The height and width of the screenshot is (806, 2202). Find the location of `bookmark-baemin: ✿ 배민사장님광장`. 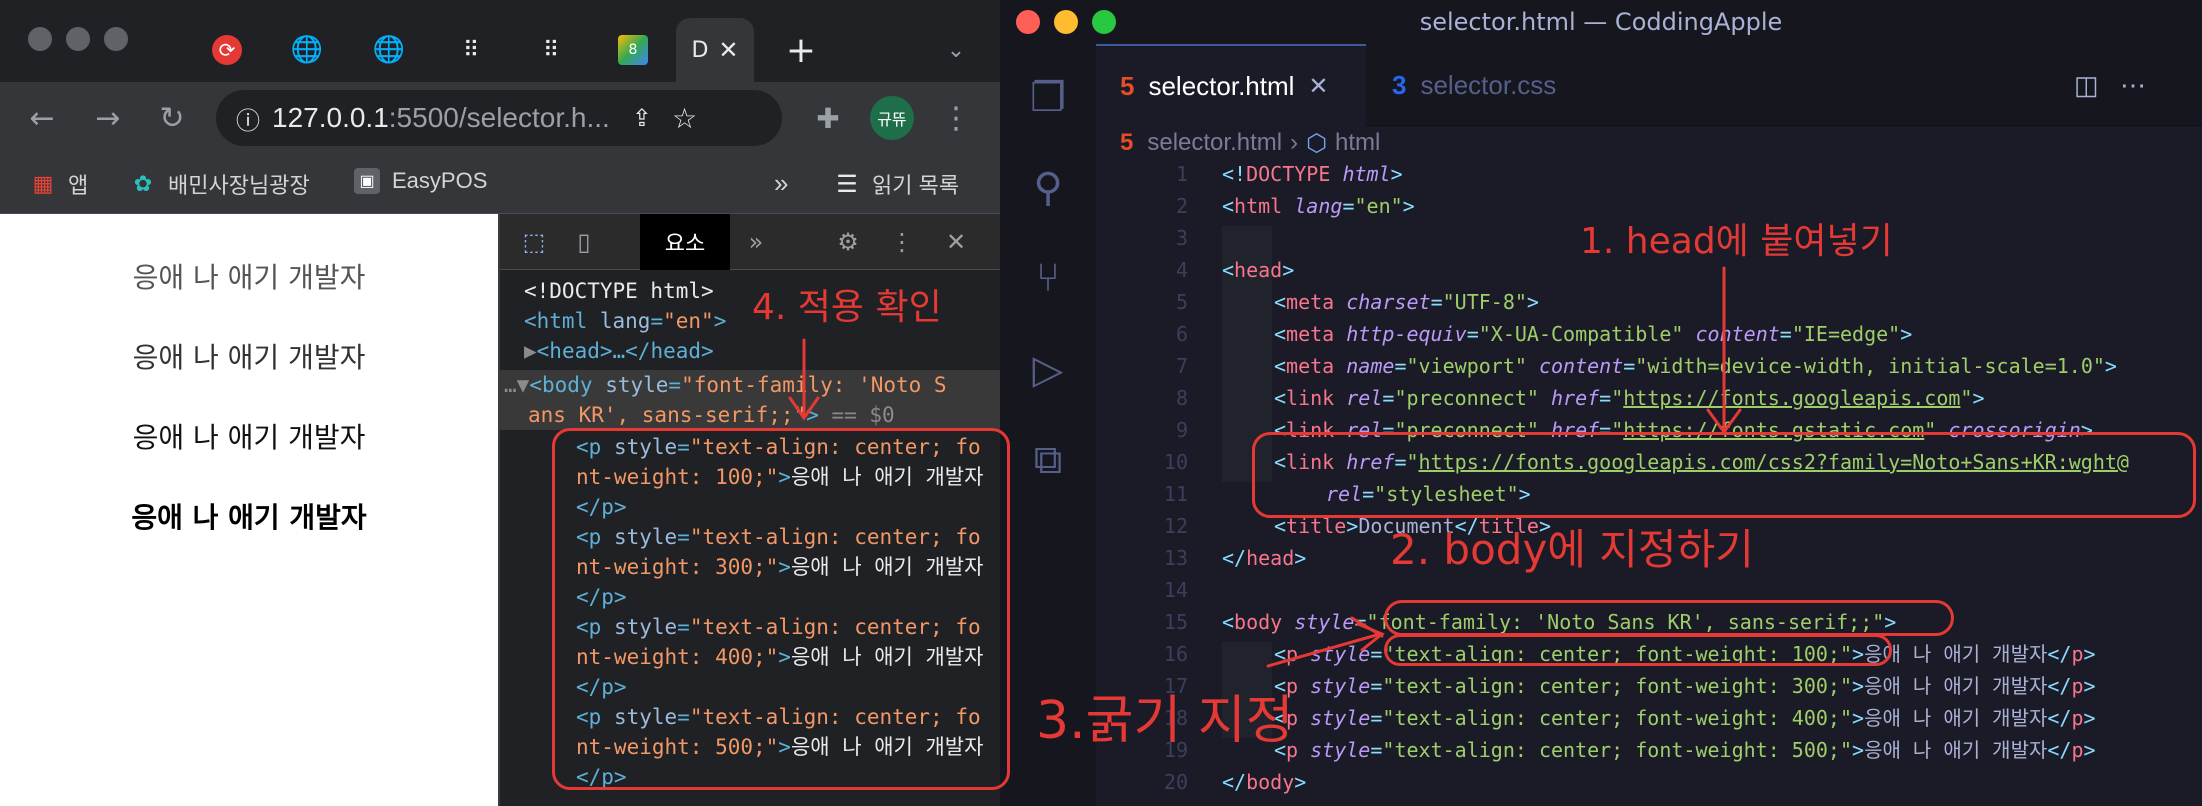

bookmark-baemin: ✿ 배민사장님광장 is located at coordinates (220, 184).